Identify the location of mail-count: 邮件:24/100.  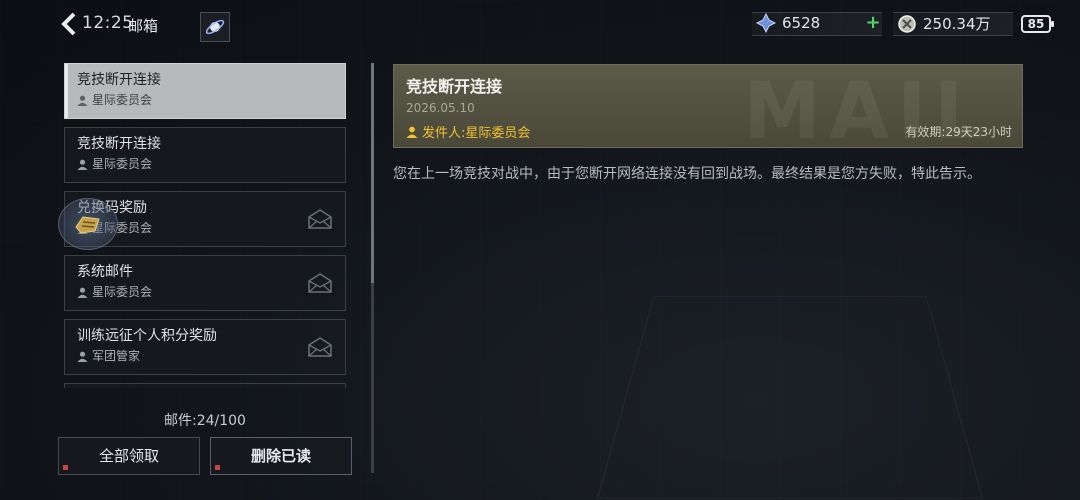
(205, 421).